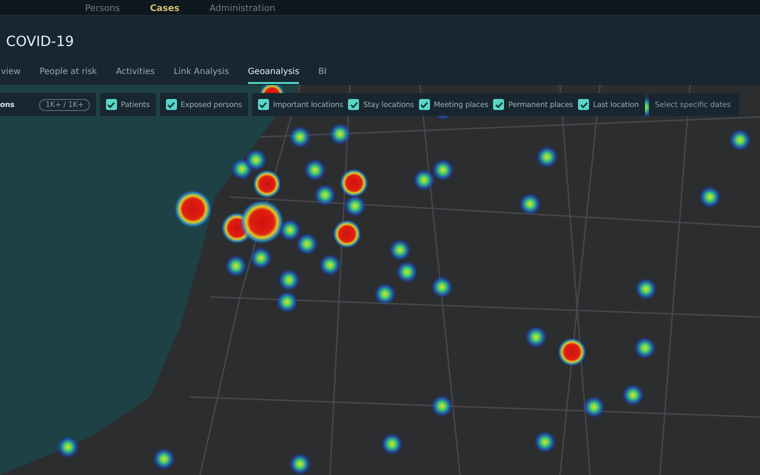 The width and height of the screenshot is (760, 475). What do you see at coordinates (68, 75) in the screenshot?
I see `tab: People at risk` at bounding box center [68, 75].